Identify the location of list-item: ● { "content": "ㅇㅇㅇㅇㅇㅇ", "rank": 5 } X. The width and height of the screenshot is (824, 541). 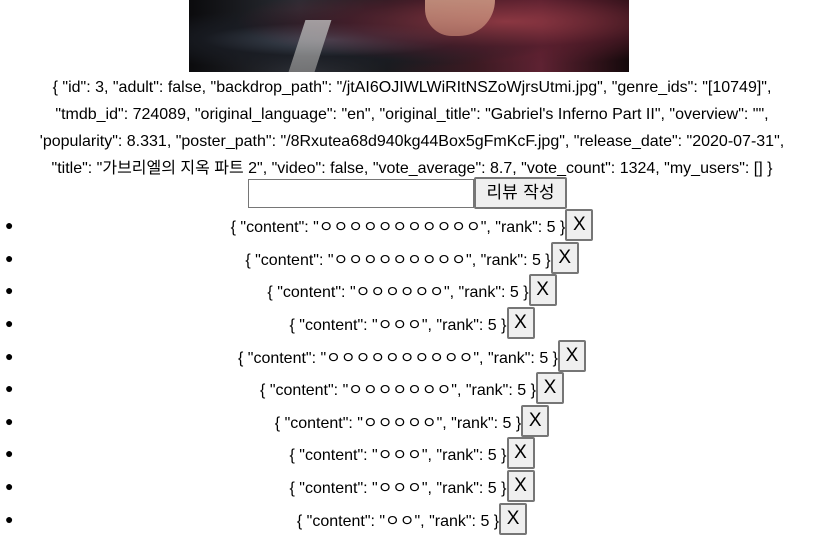
(412, 290).